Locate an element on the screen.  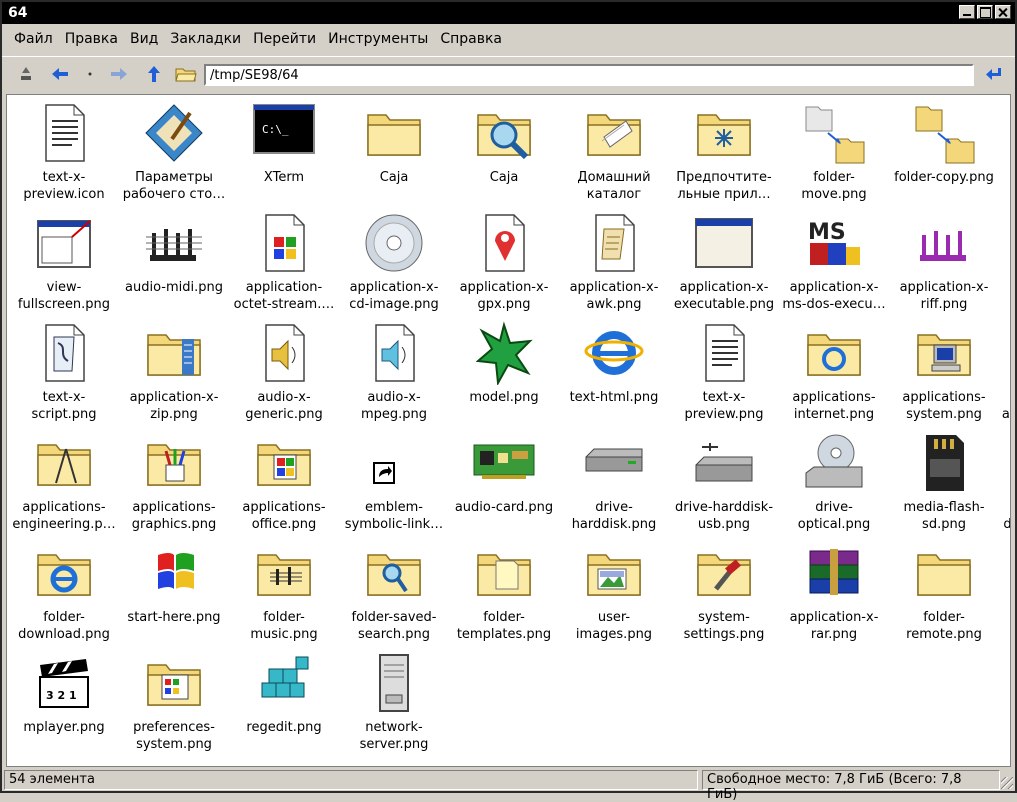
go-button is located at coordinates (994, 74).